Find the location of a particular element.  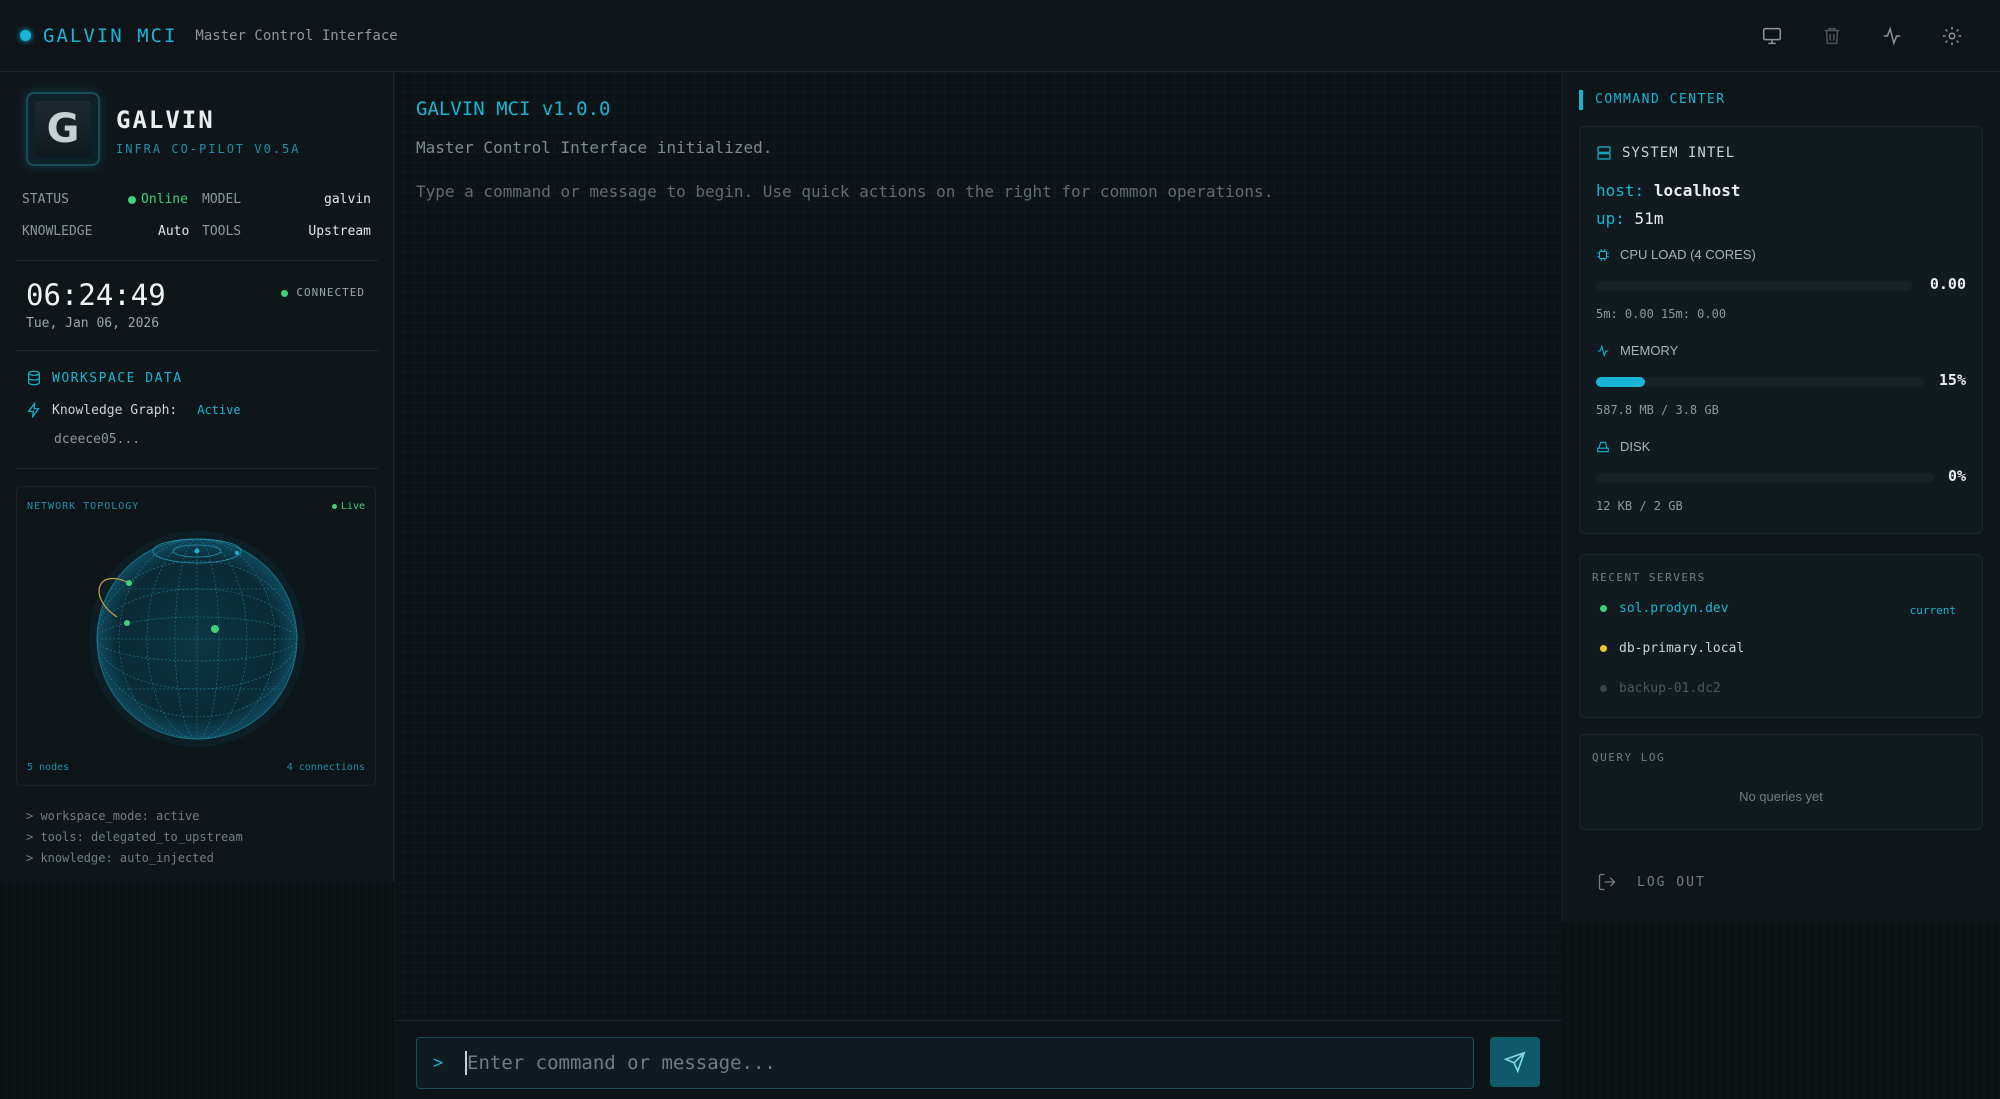

server-item: sol.prodyn.dev is located at coordinates (1664, 608).